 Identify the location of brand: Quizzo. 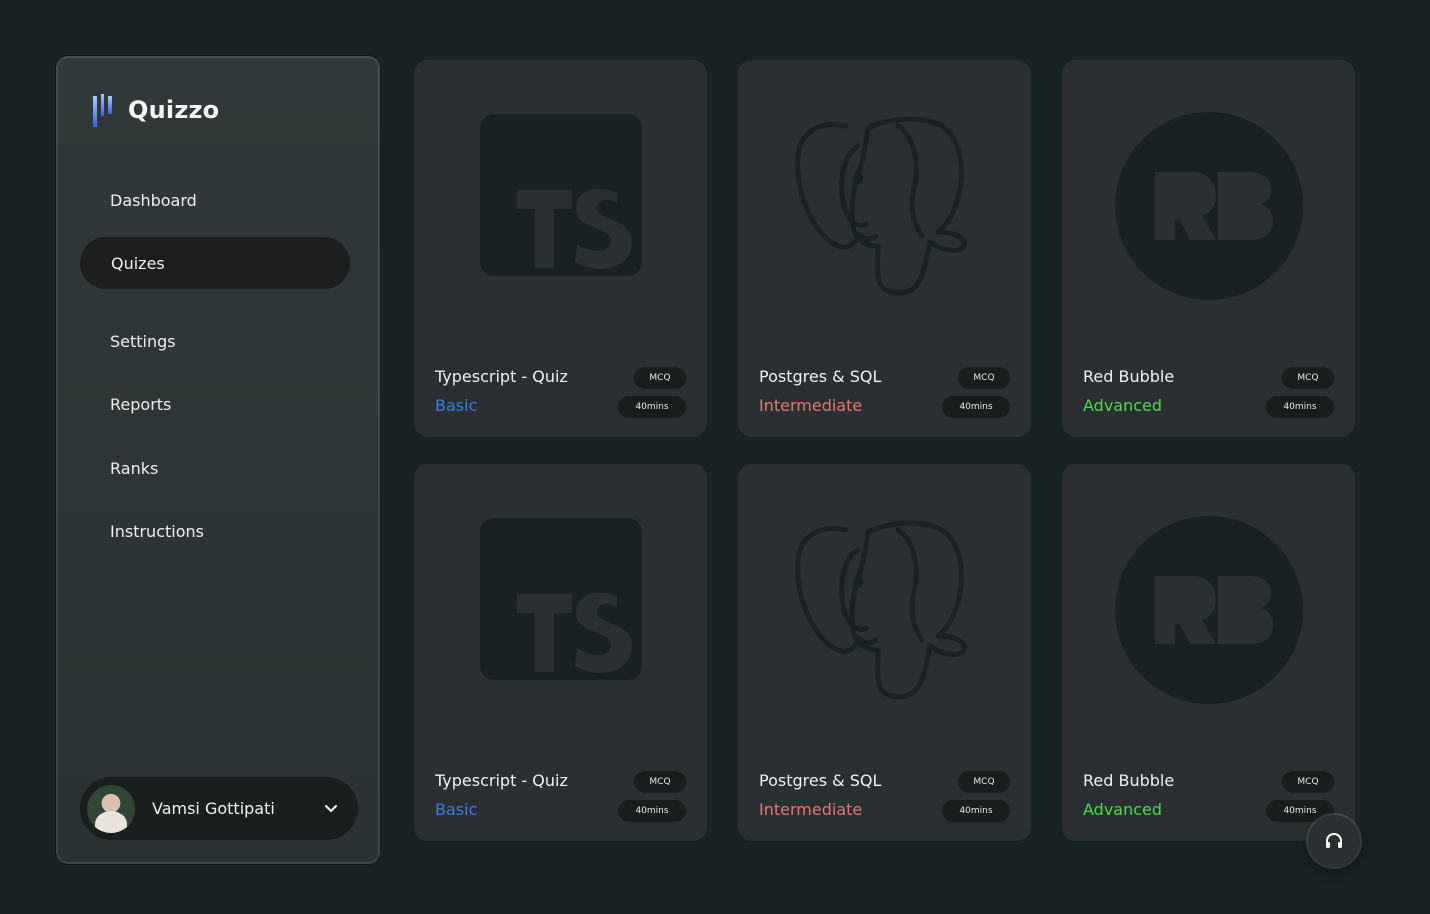
(155, 110).